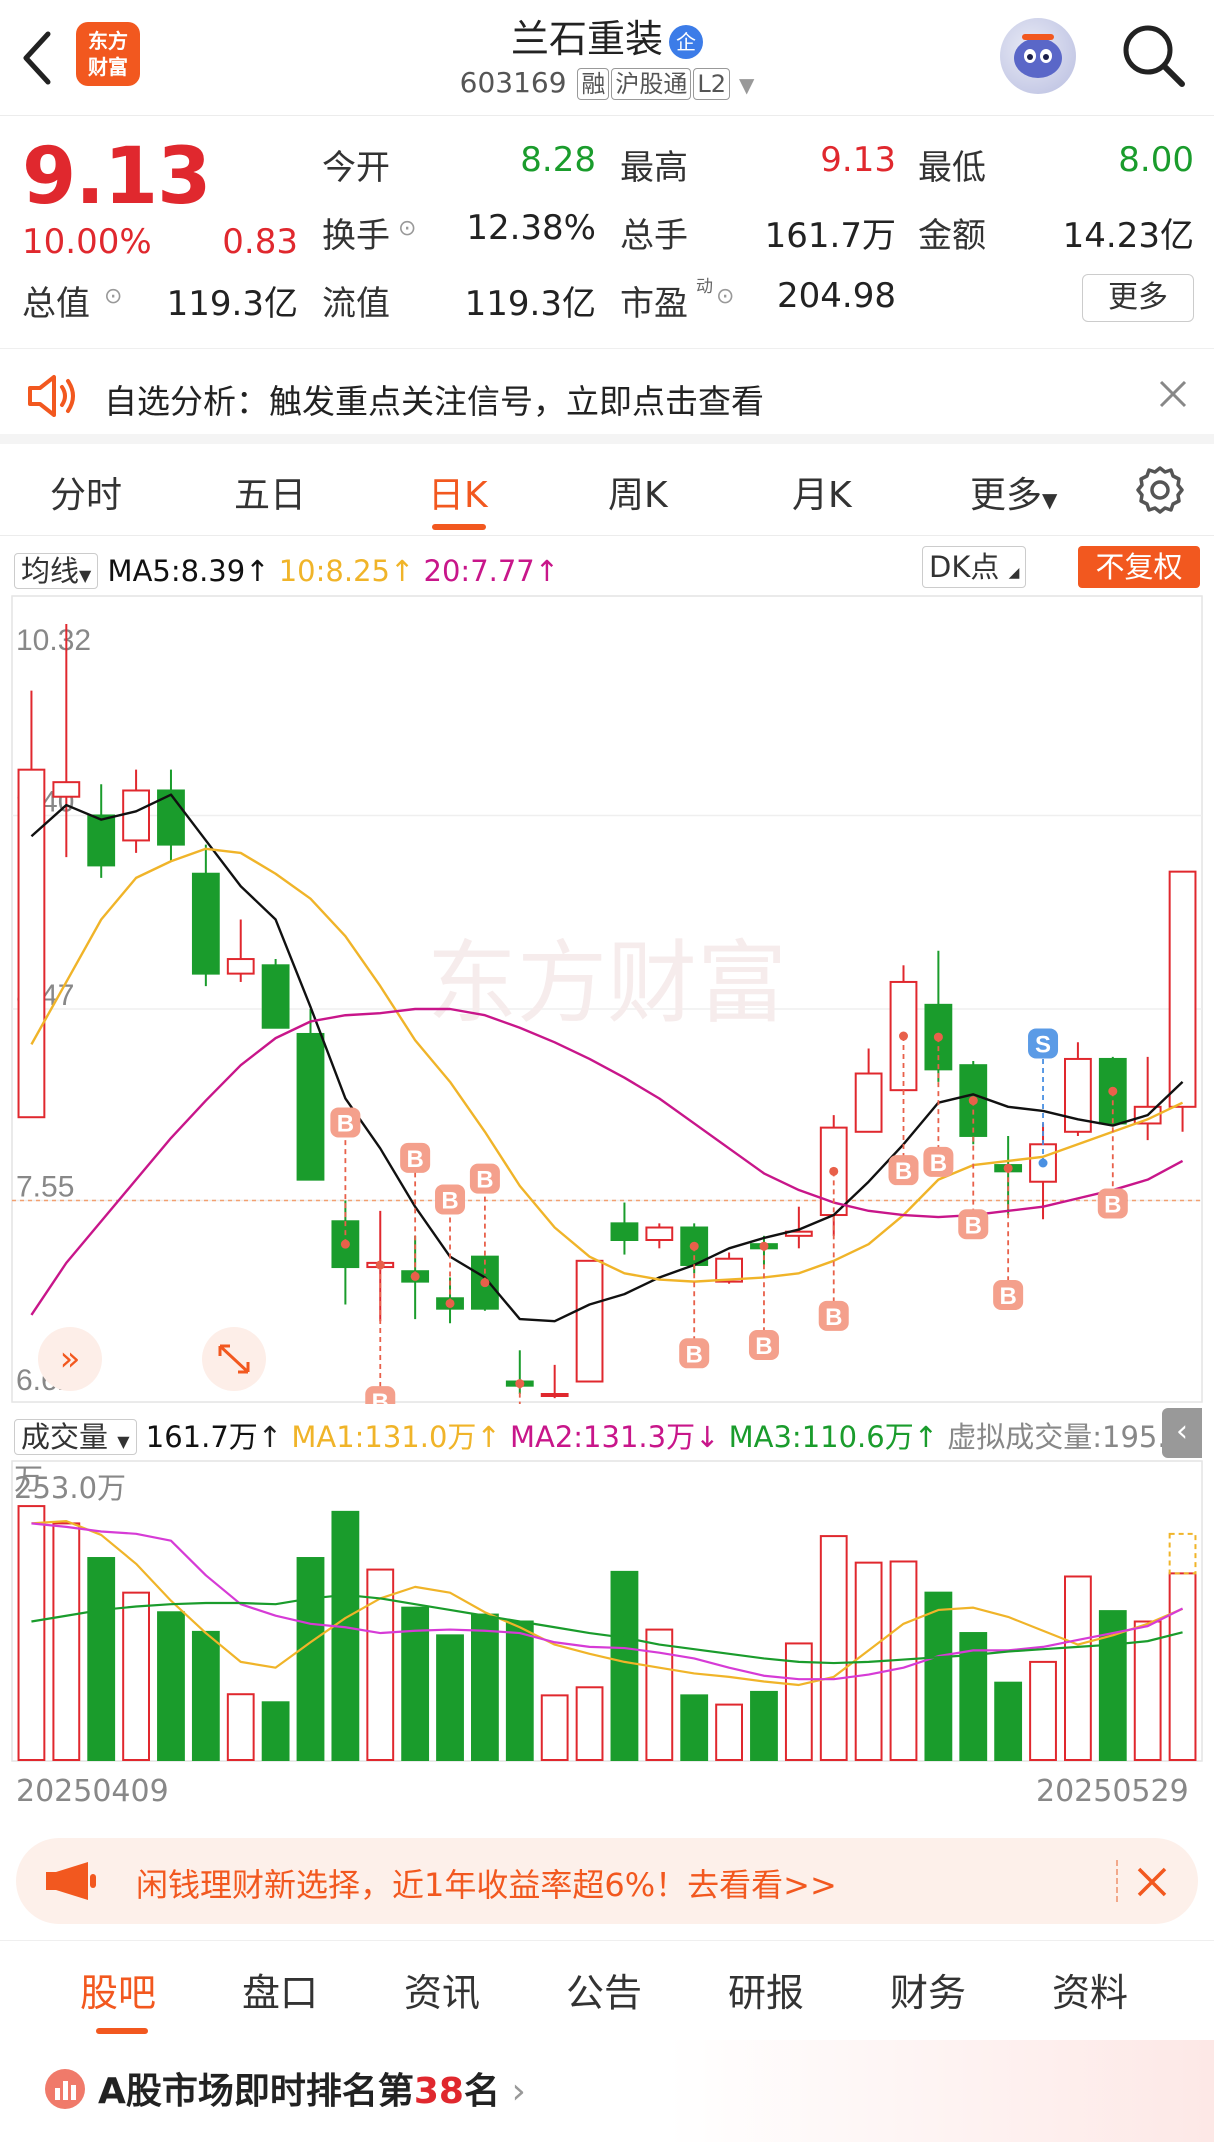  I want to click on period-tabs: 分时 五日 日K 周K 月K 更多▼, so click(607, 490).